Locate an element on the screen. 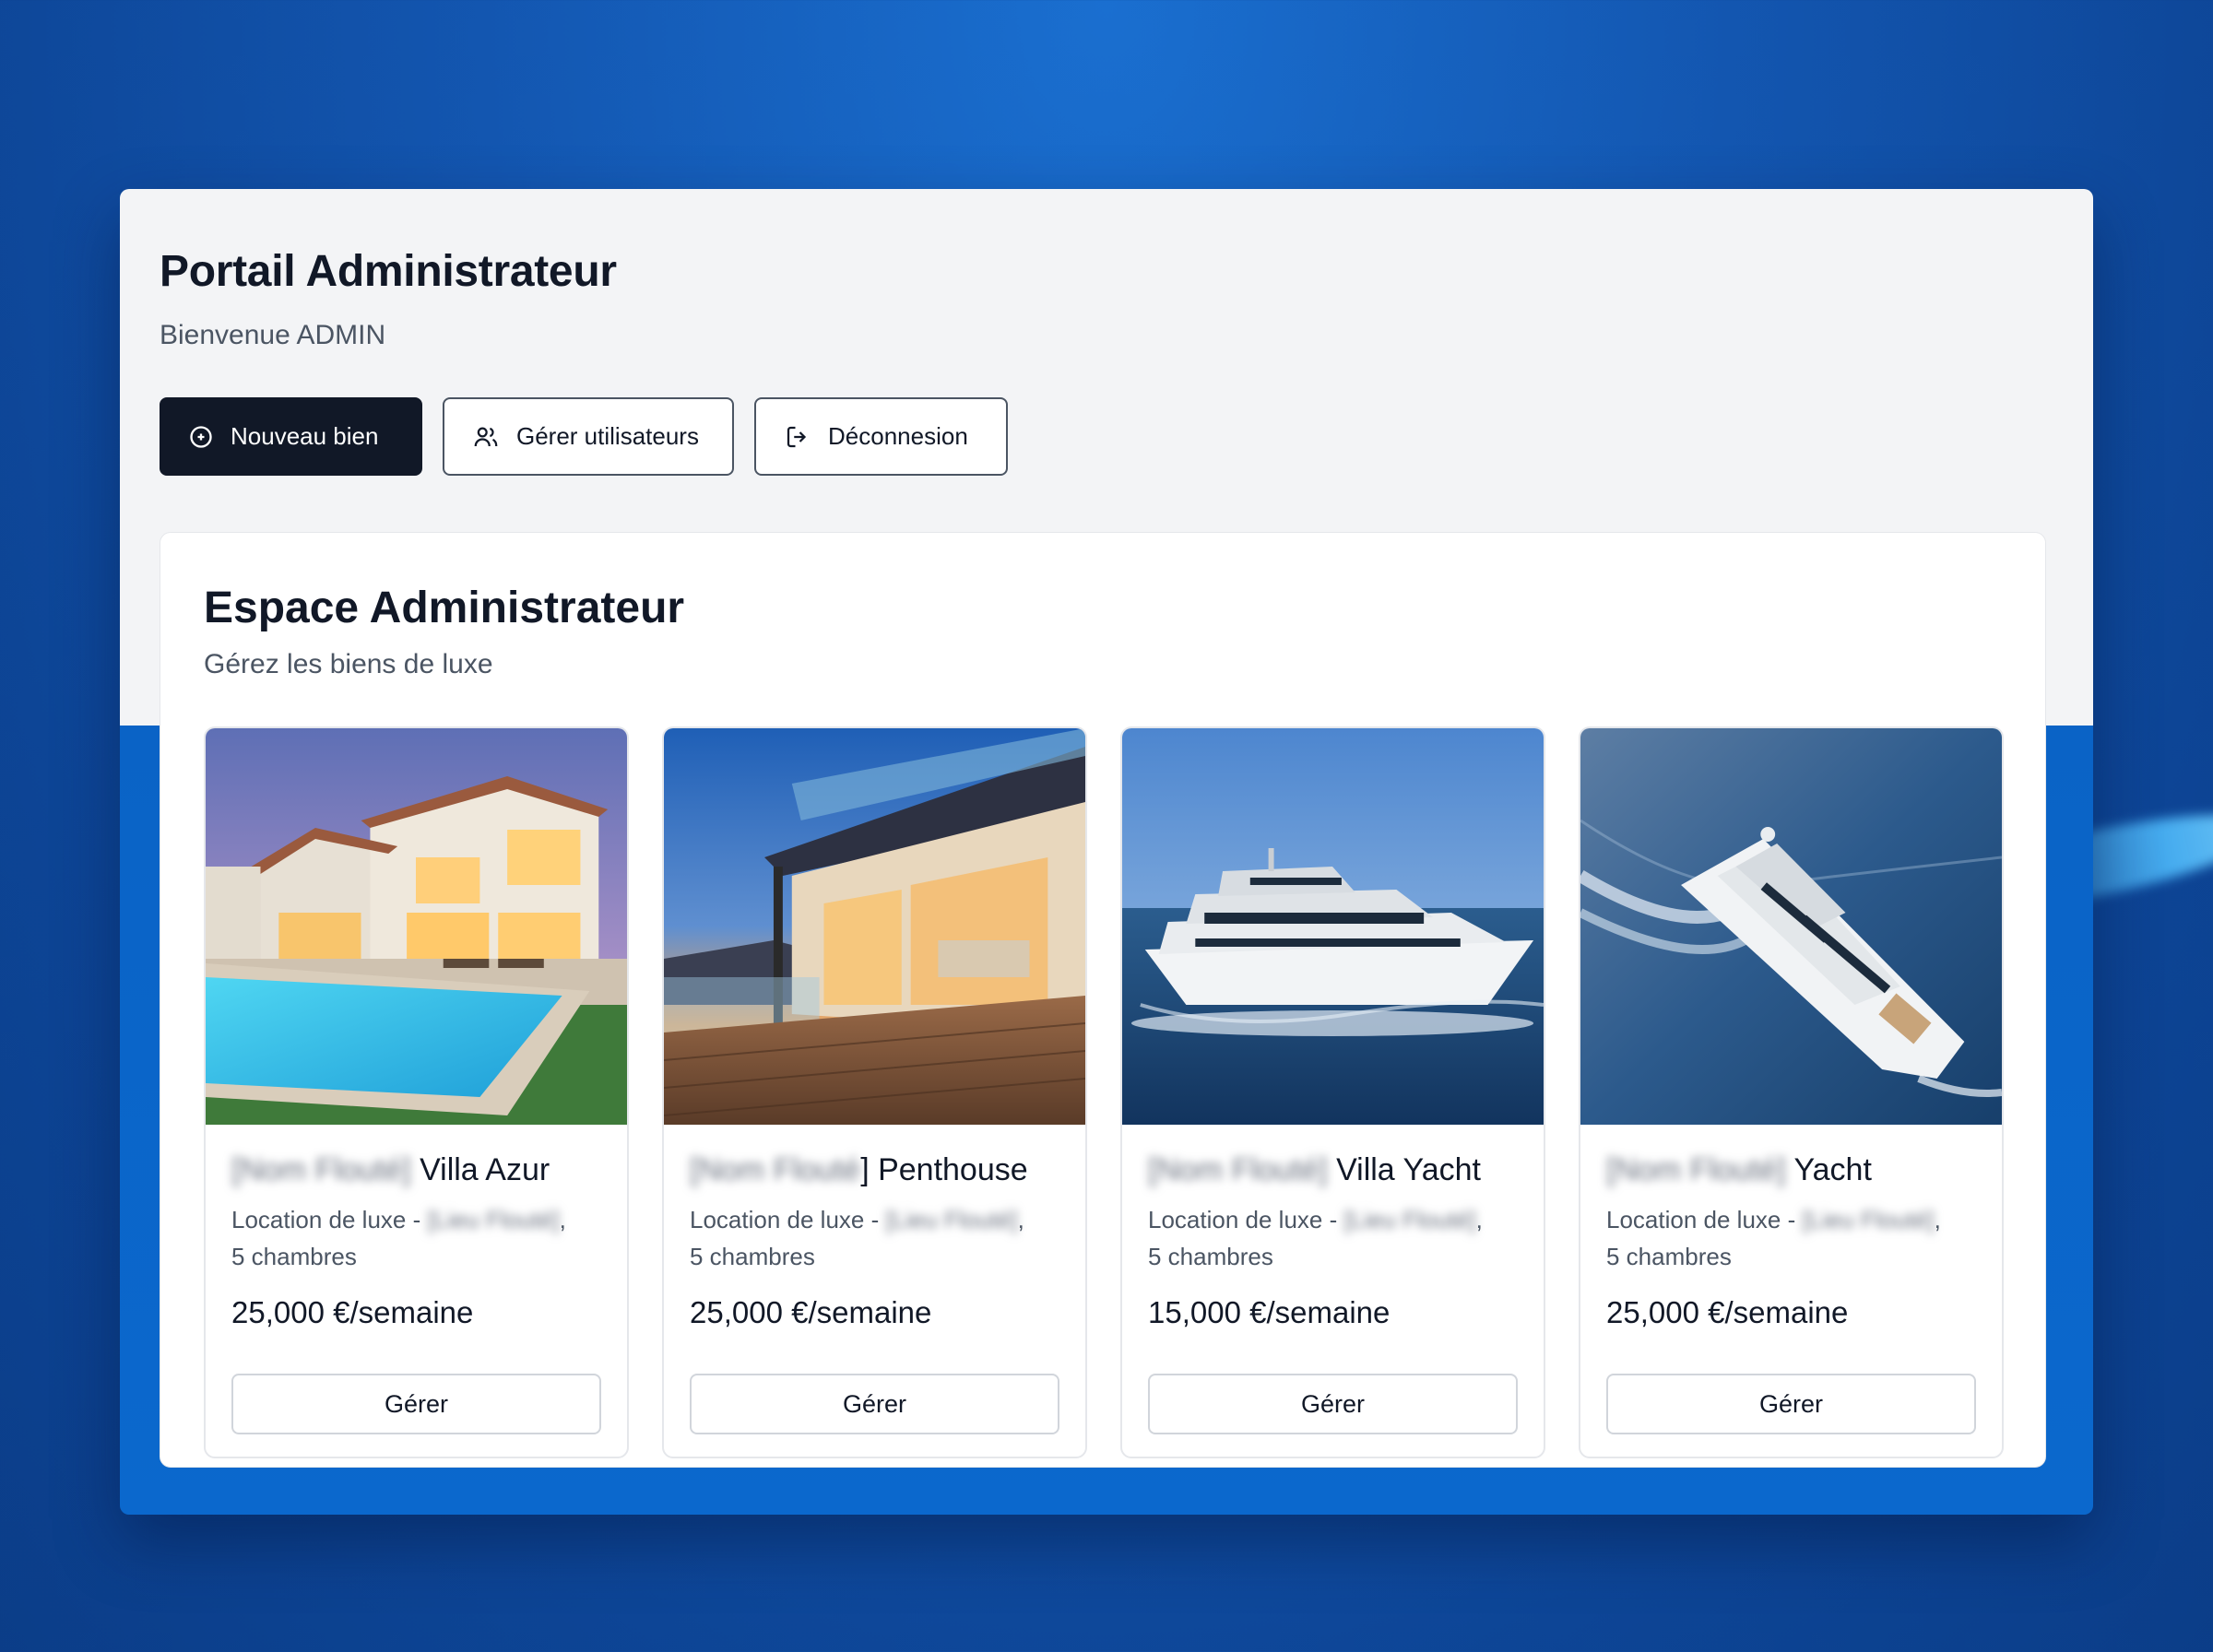 The height and width of the screenshot is (1652, 2213). panel-subtitle: Gérez les biens de luxe is located at coordinates (348, 664).